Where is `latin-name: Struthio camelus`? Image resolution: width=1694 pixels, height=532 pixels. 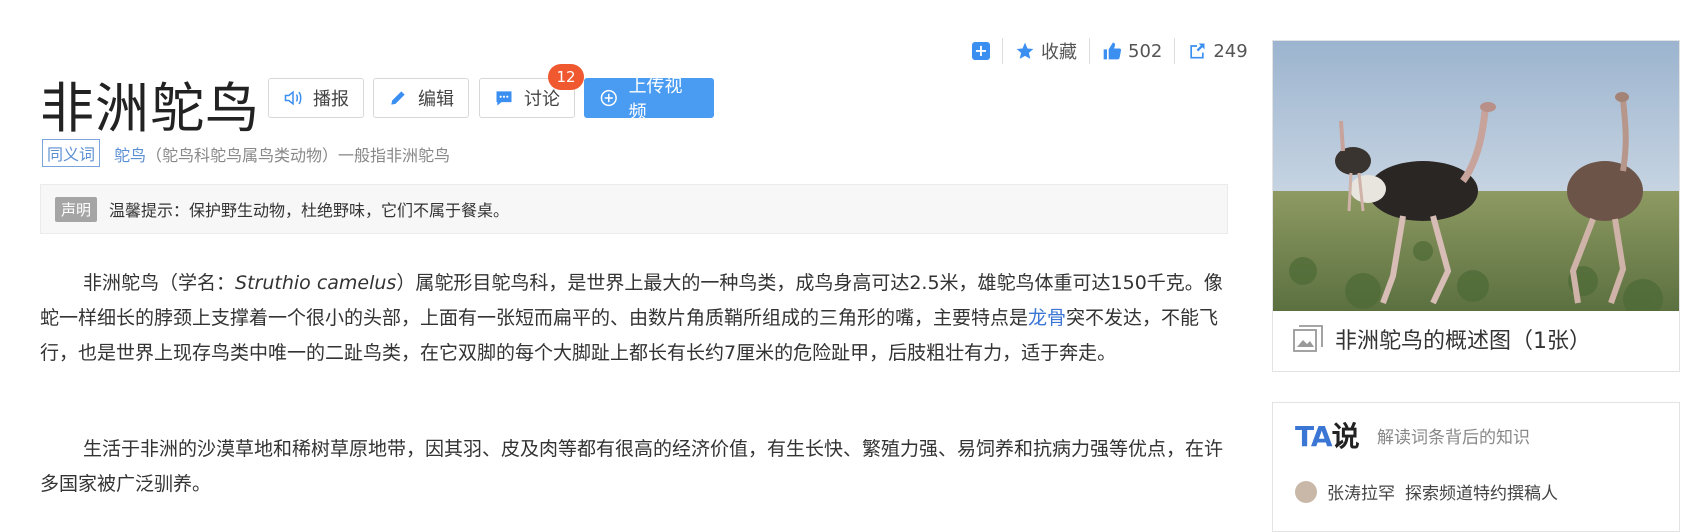 latin-name: Struthio camelus is located at coordinates (316, 283).